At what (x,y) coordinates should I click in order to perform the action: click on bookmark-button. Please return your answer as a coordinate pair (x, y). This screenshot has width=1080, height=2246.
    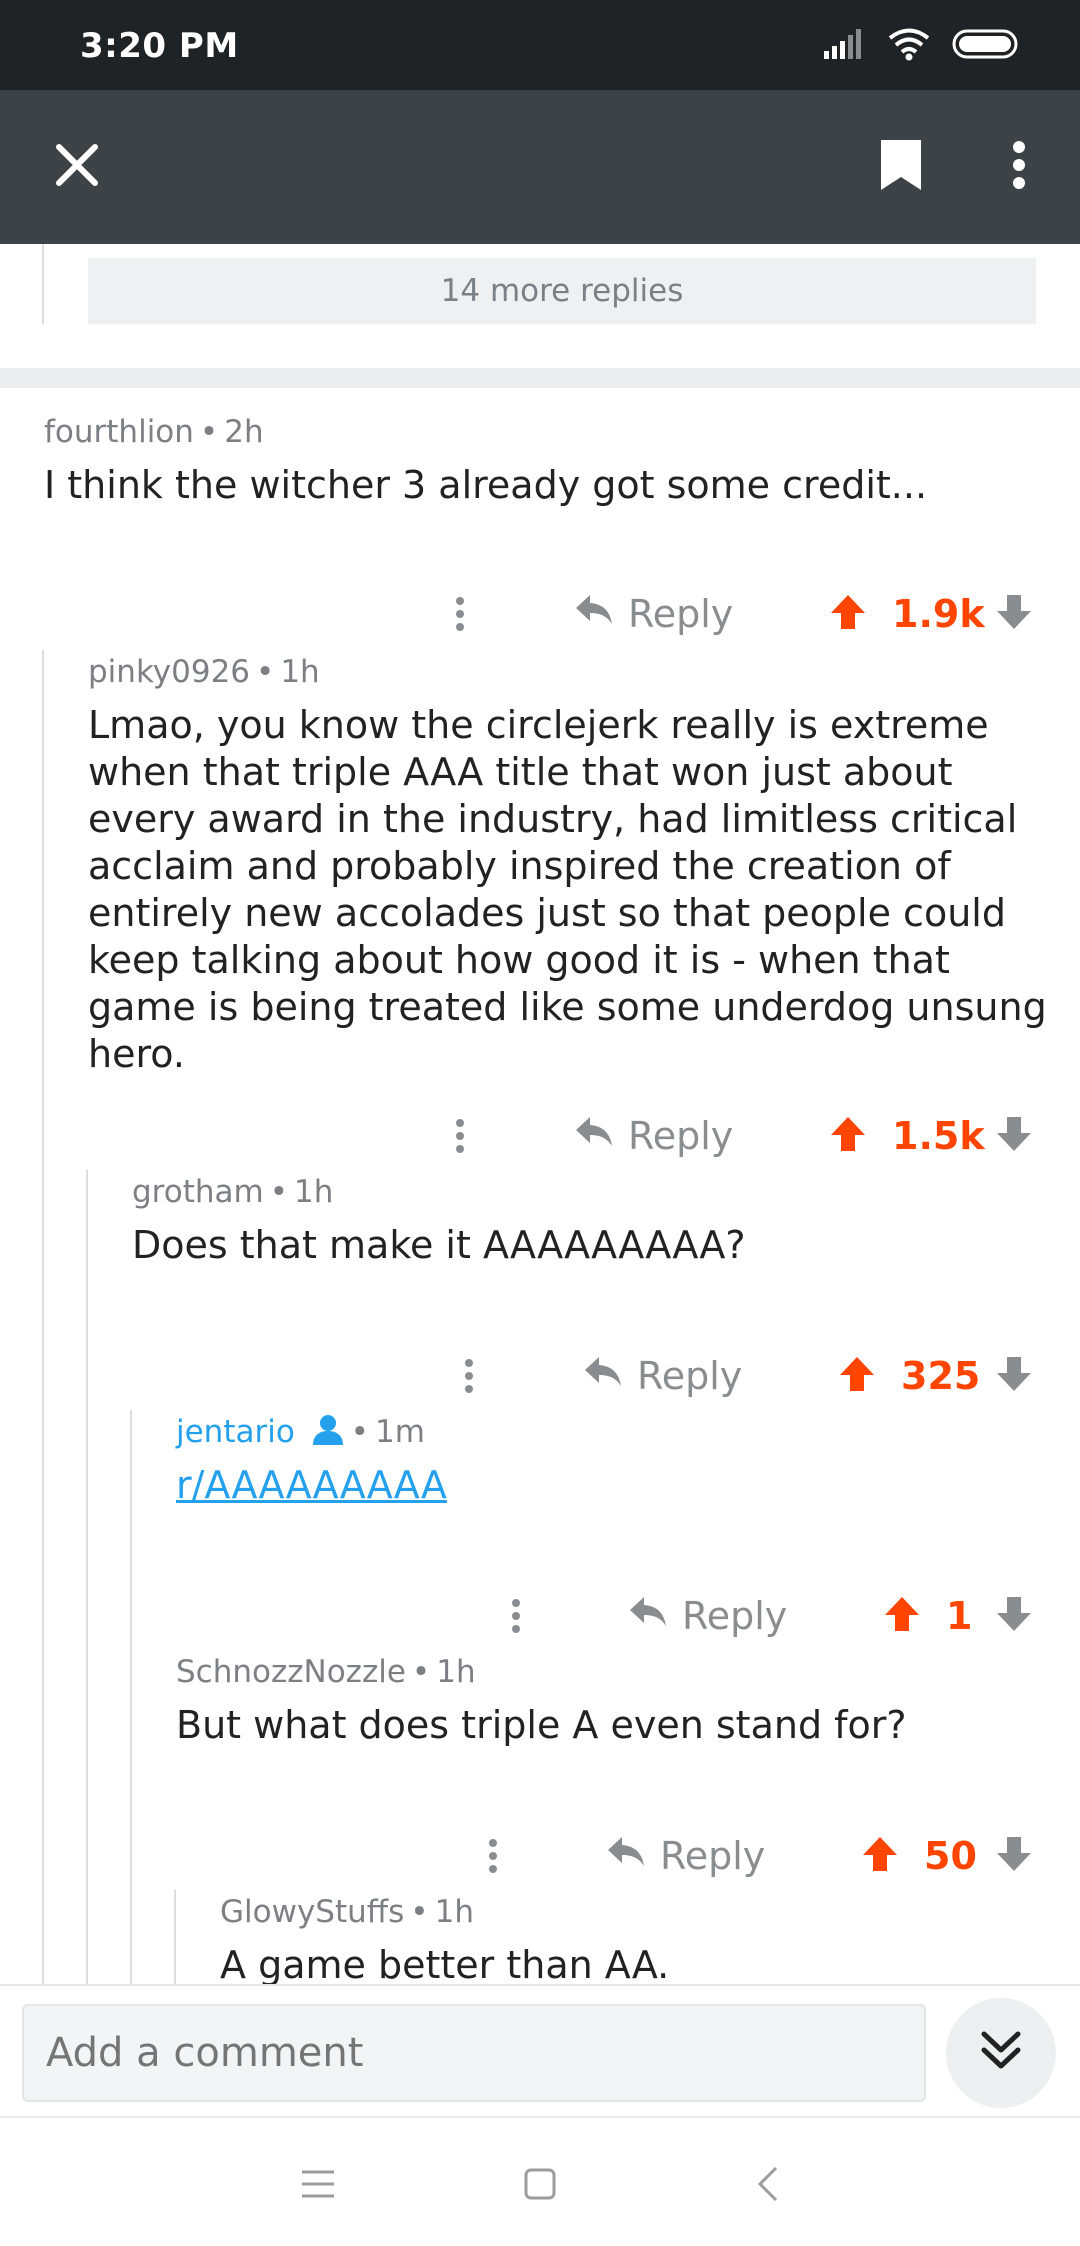
    Looking at the image, I should click on (901, 167).